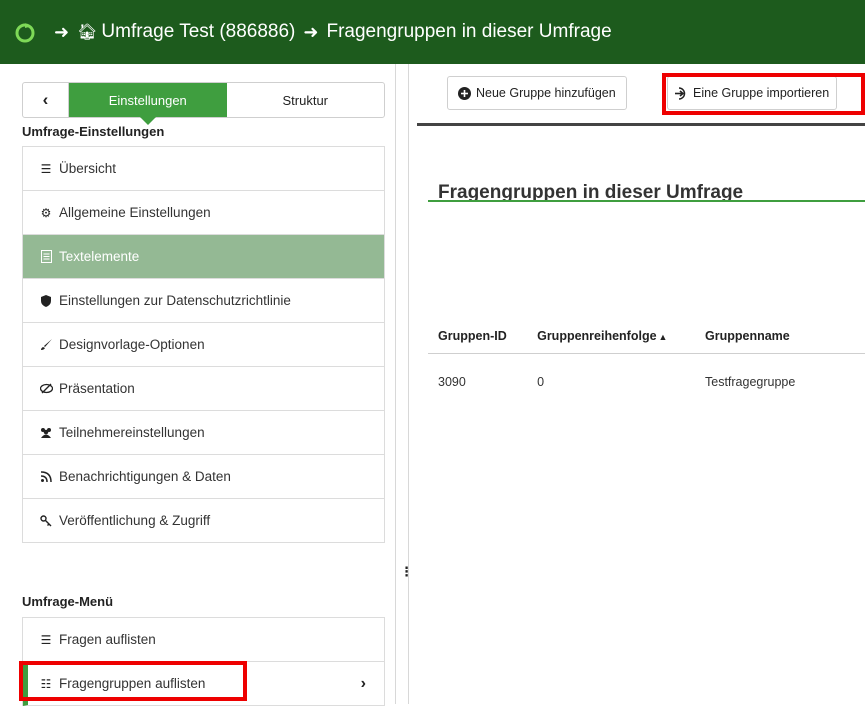  I want to click on sidebar-item-fragen-auflisten: ☰ Fragen auflisten, so click(203, 640).